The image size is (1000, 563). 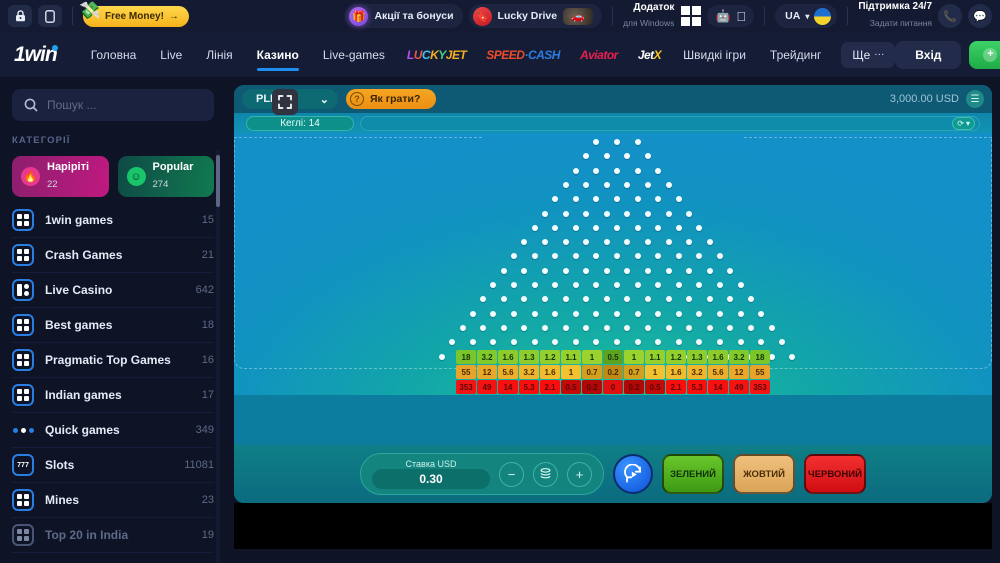 What do you see at coordinates (113, 325) in the screenshot?
I see `sidebar-item-best-games: Best games 18` at bounding box center [113, 325].